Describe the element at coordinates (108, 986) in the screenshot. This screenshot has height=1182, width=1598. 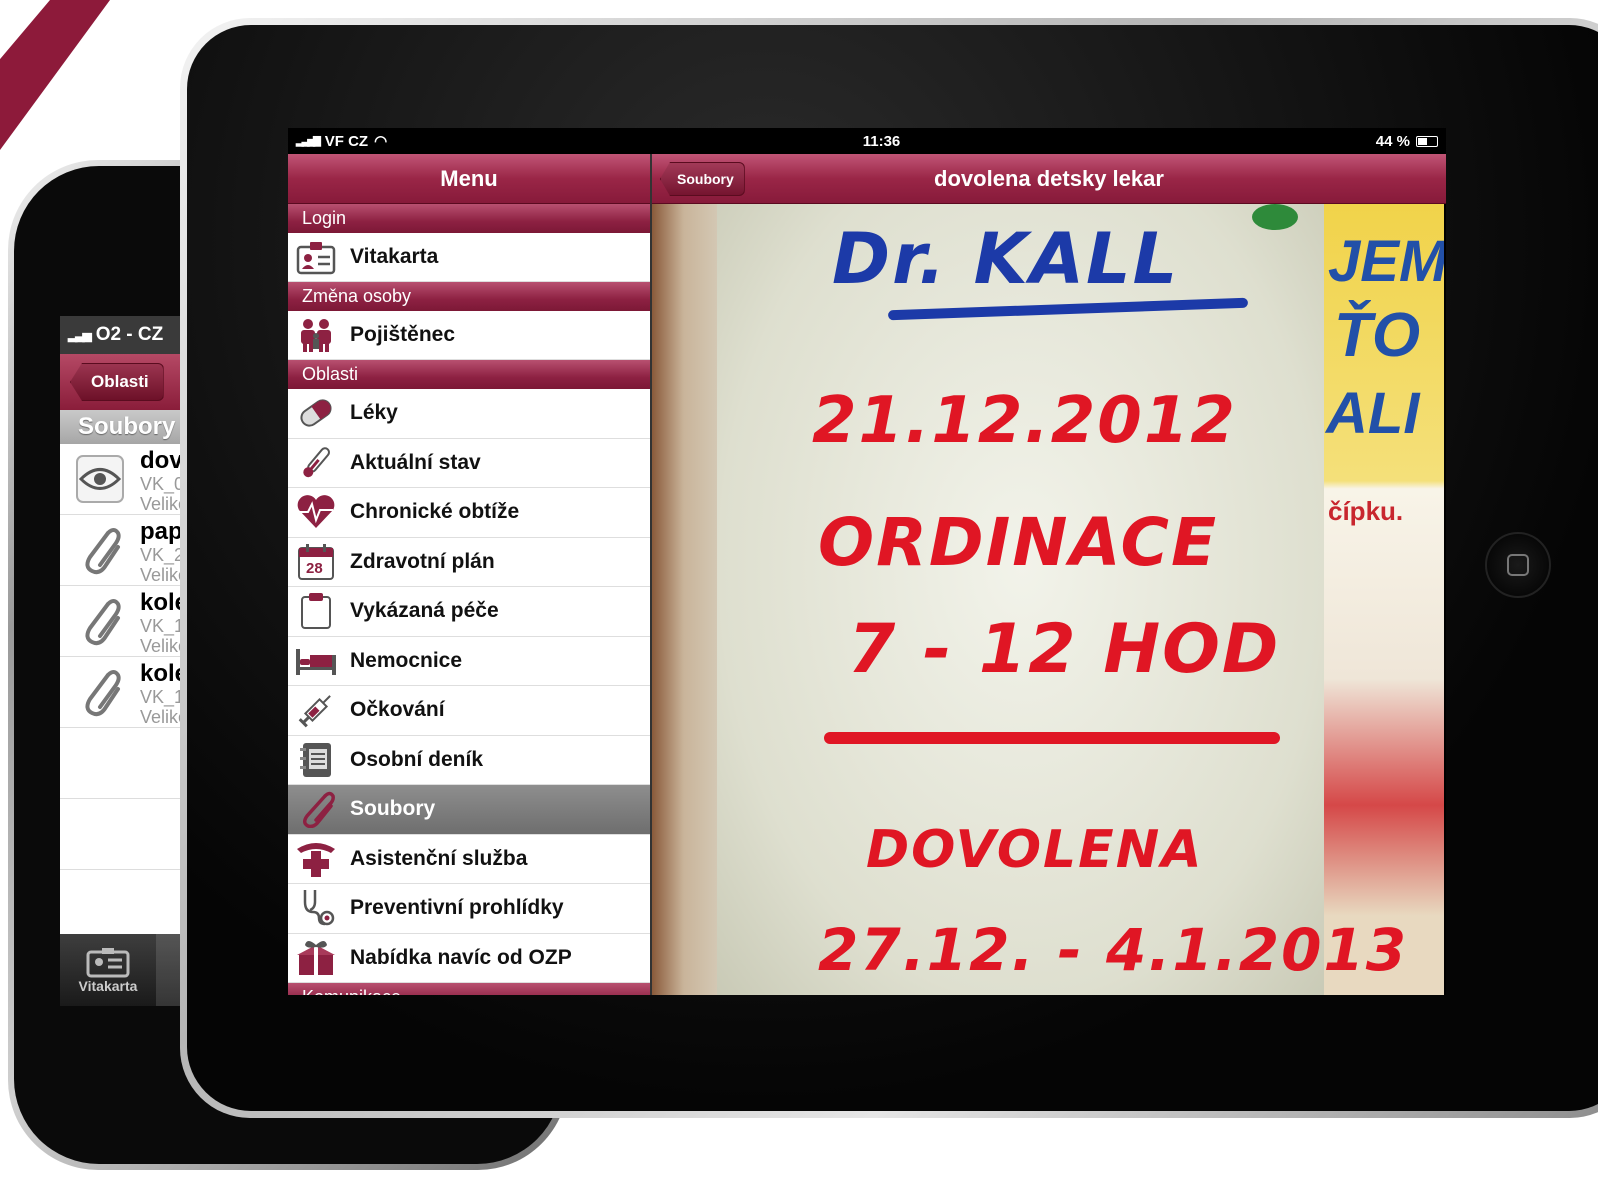
I see `tab-label: Vitakarta` at that location.